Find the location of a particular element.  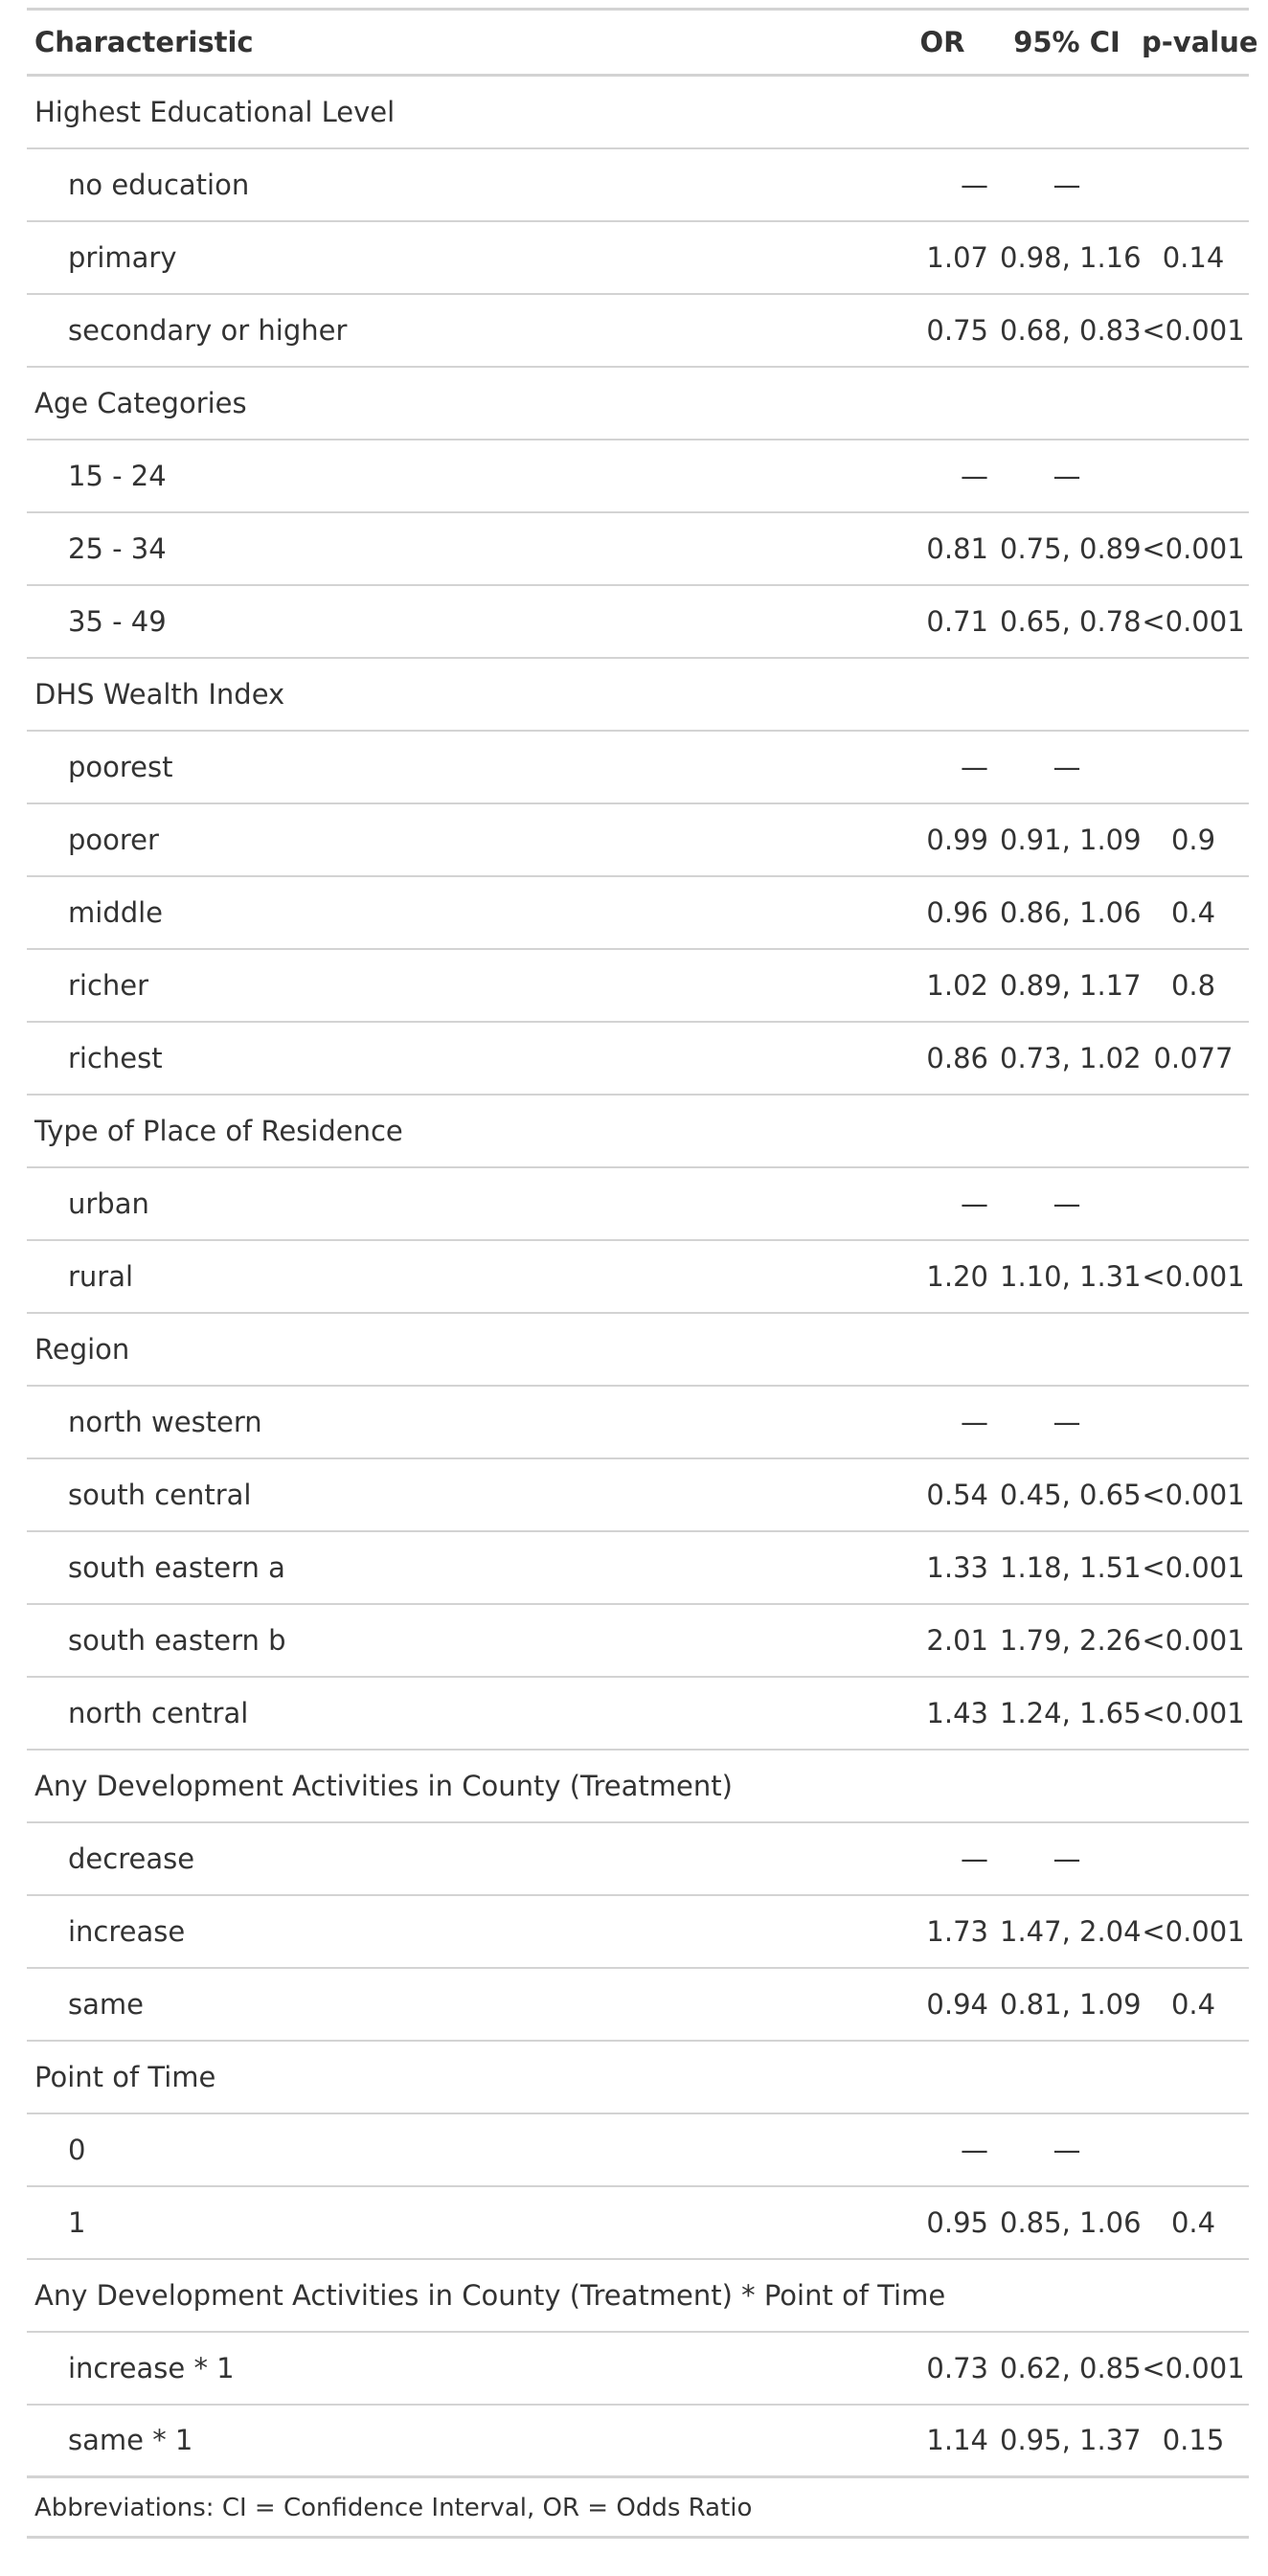

table-row: poorer 0.99 0.91, 1.09 0.9 is located at coordinates (638, 839).